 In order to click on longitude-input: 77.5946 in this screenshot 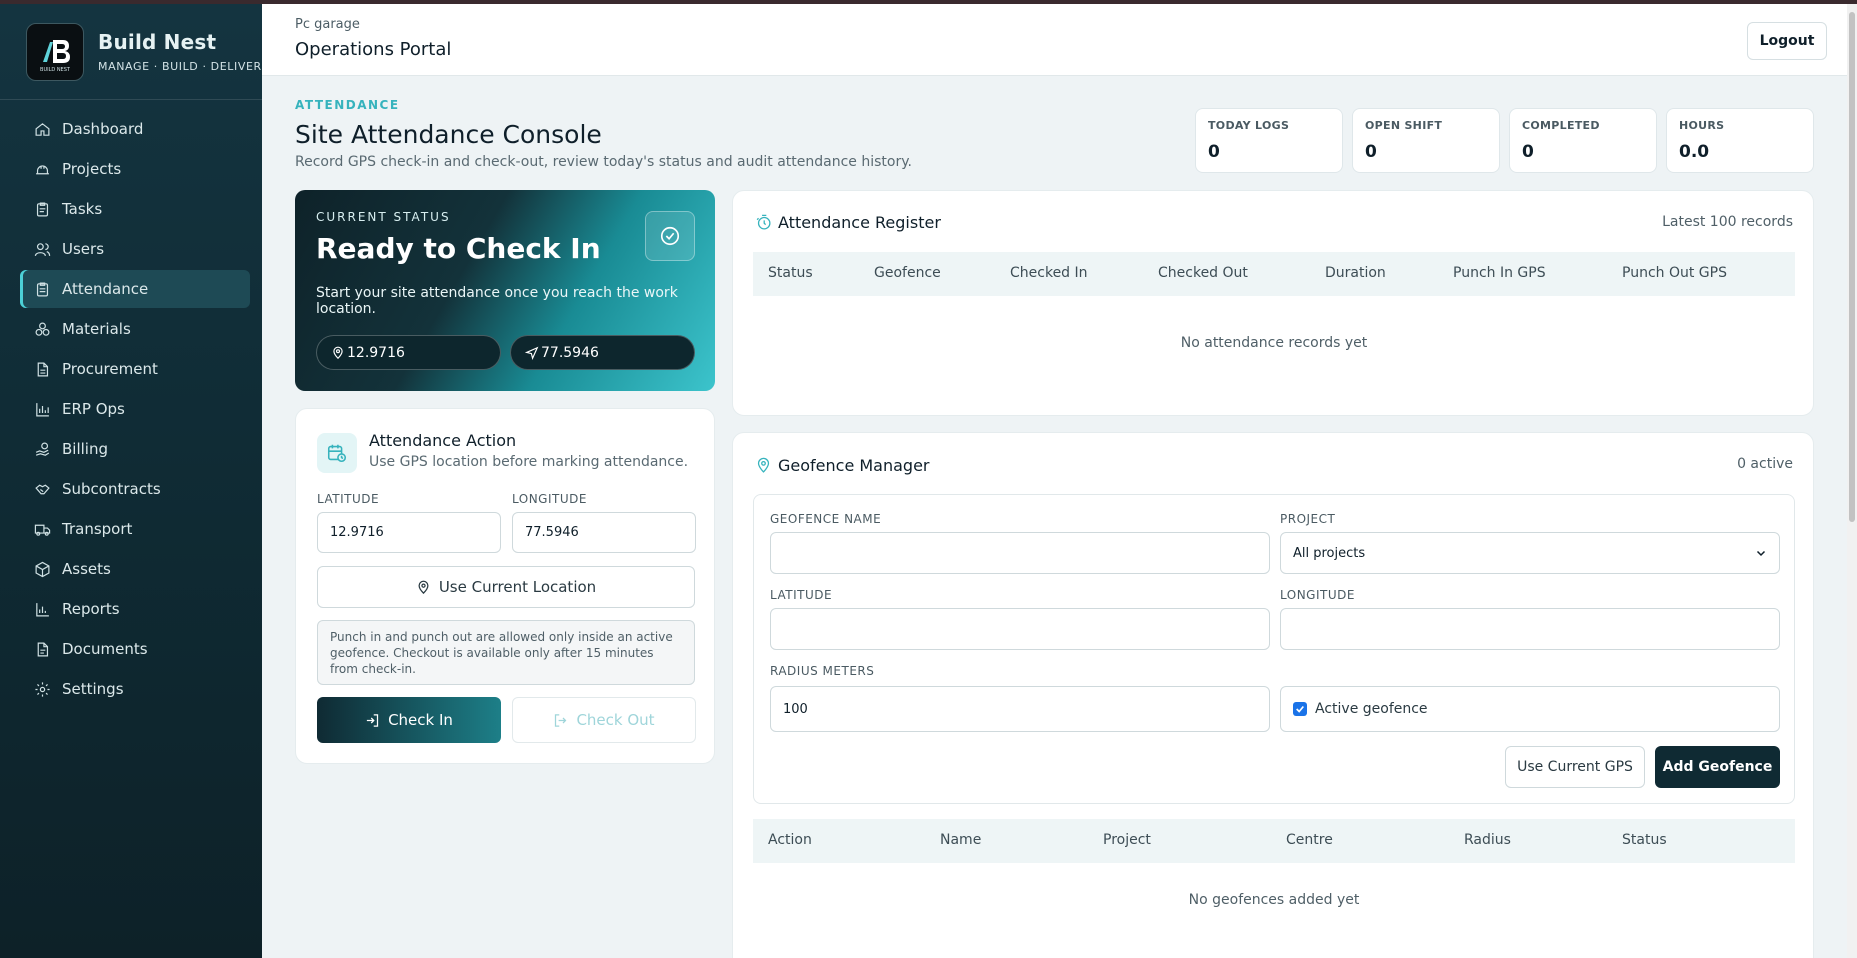, I will do `click(604, 532)`.